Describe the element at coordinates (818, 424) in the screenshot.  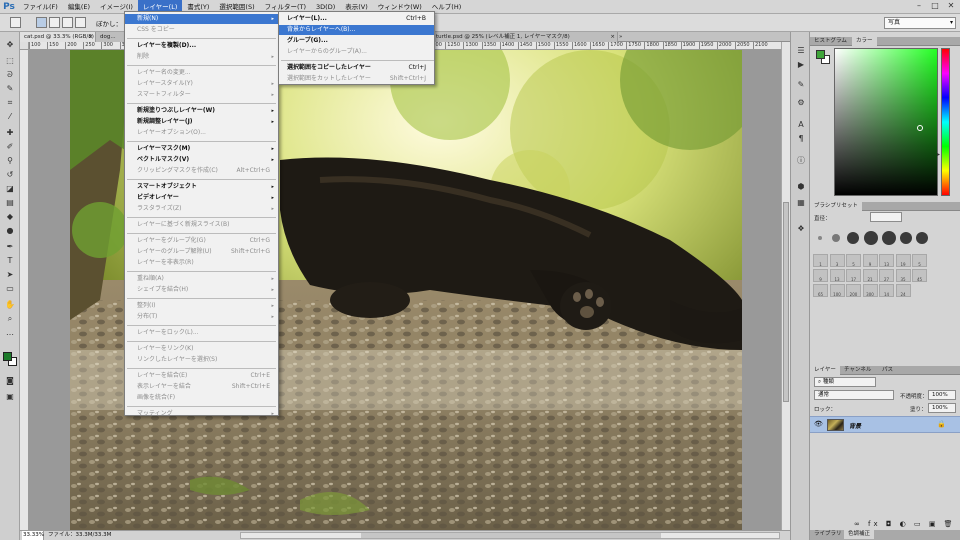
I see `eye-icon: 👁` at that location.